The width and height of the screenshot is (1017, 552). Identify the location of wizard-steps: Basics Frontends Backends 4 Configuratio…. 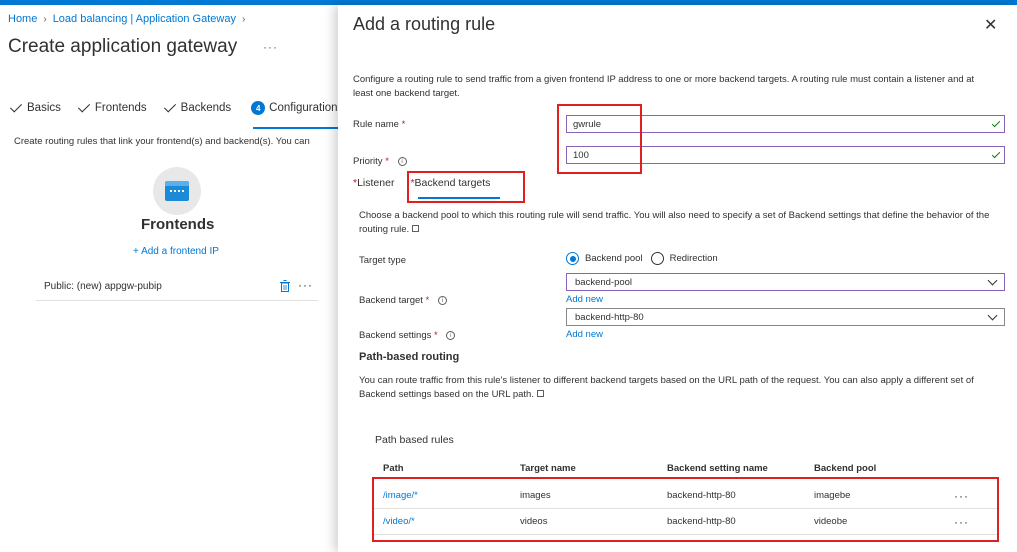
(183, 107).